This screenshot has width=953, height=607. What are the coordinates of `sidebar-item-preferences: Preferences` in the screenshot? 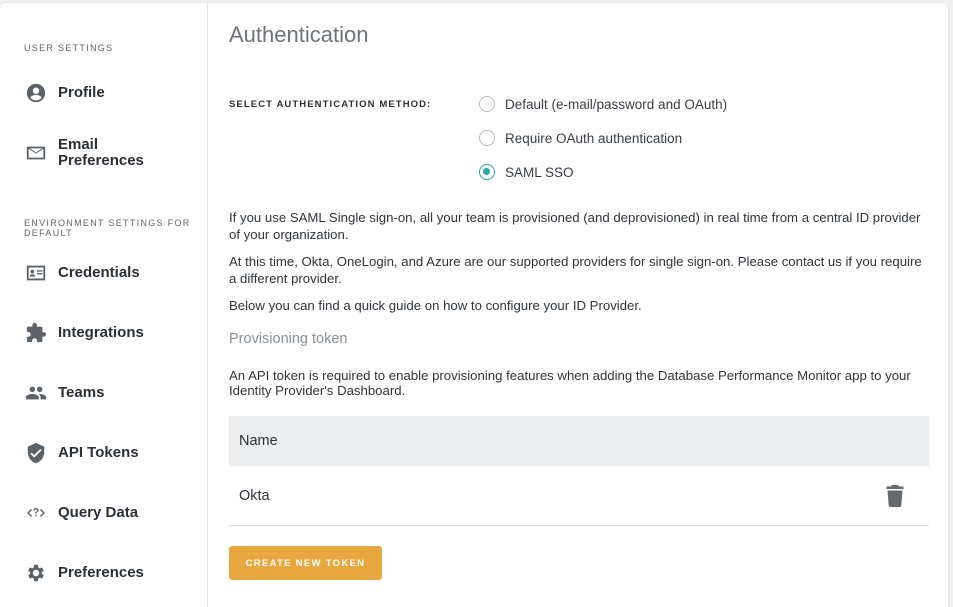 It's located at (84, 573).